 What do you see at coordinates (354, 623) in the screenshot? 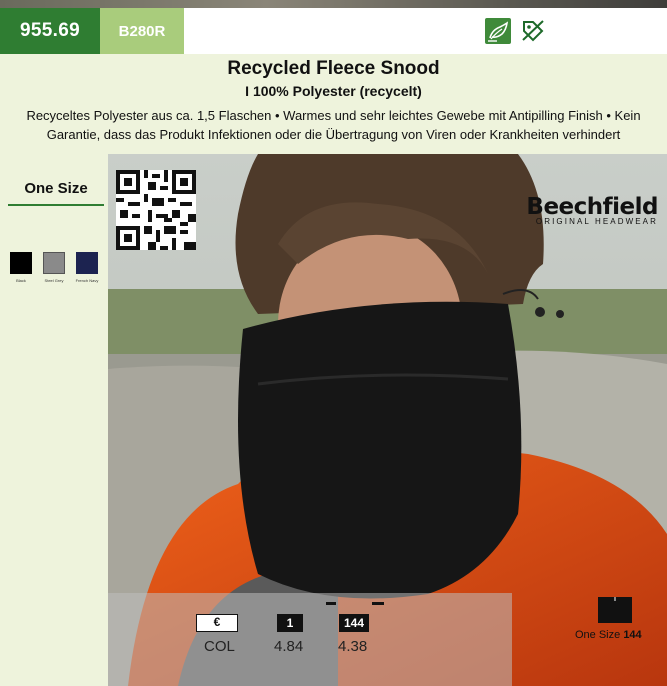
I see `quantity-144-header: 144` at bounding box center [354, 623].